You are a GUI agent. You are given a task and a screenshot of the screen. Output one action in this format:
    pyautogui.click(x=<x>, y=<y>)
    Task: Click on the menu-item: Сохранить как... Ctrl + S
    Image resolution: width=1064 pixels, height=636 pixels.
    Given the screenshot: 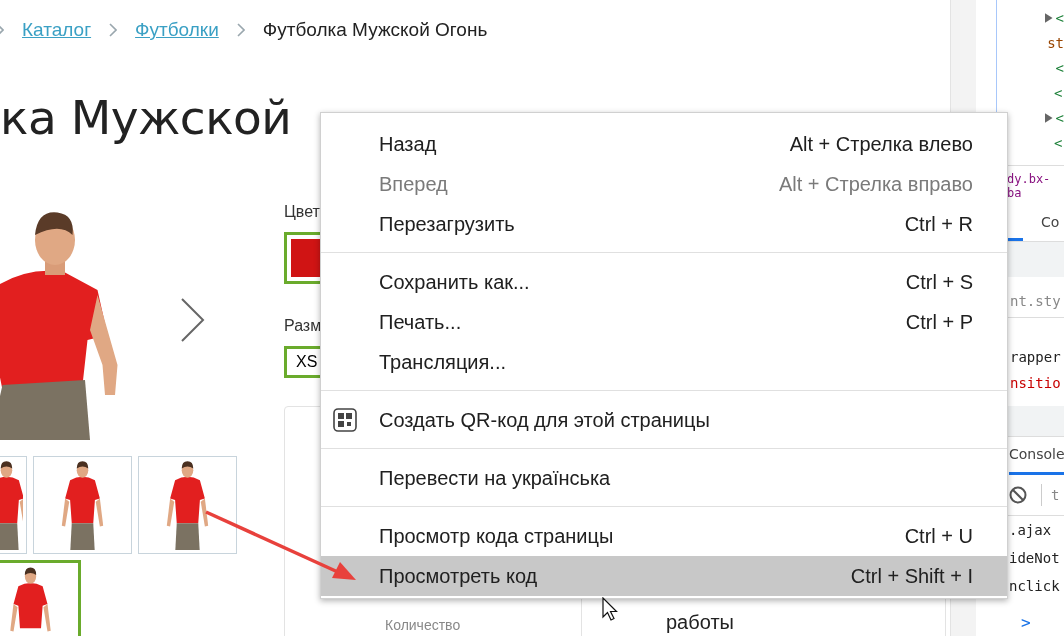 What is the action you would take?
    pyautogui.click(x=664, y=282)
    